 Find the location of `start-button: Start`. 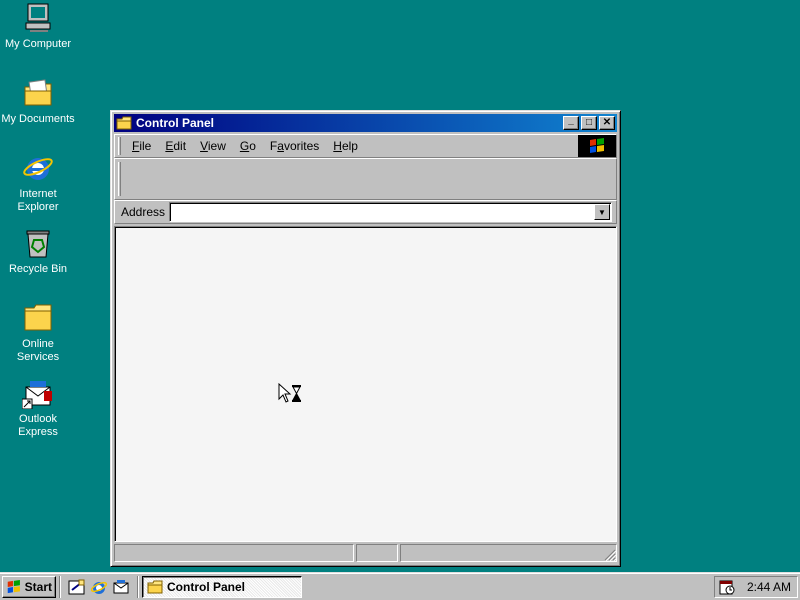

start-button: Start is located at coordinates (29, 586).